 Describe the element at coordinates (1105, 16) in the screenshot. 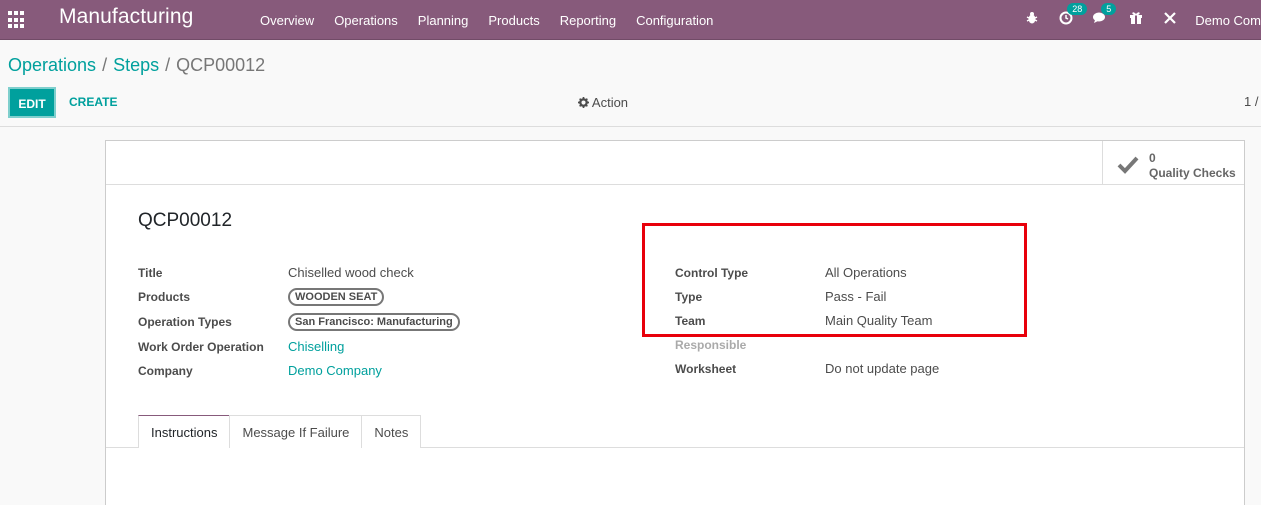

I see `messages-icon: 5` at that location.